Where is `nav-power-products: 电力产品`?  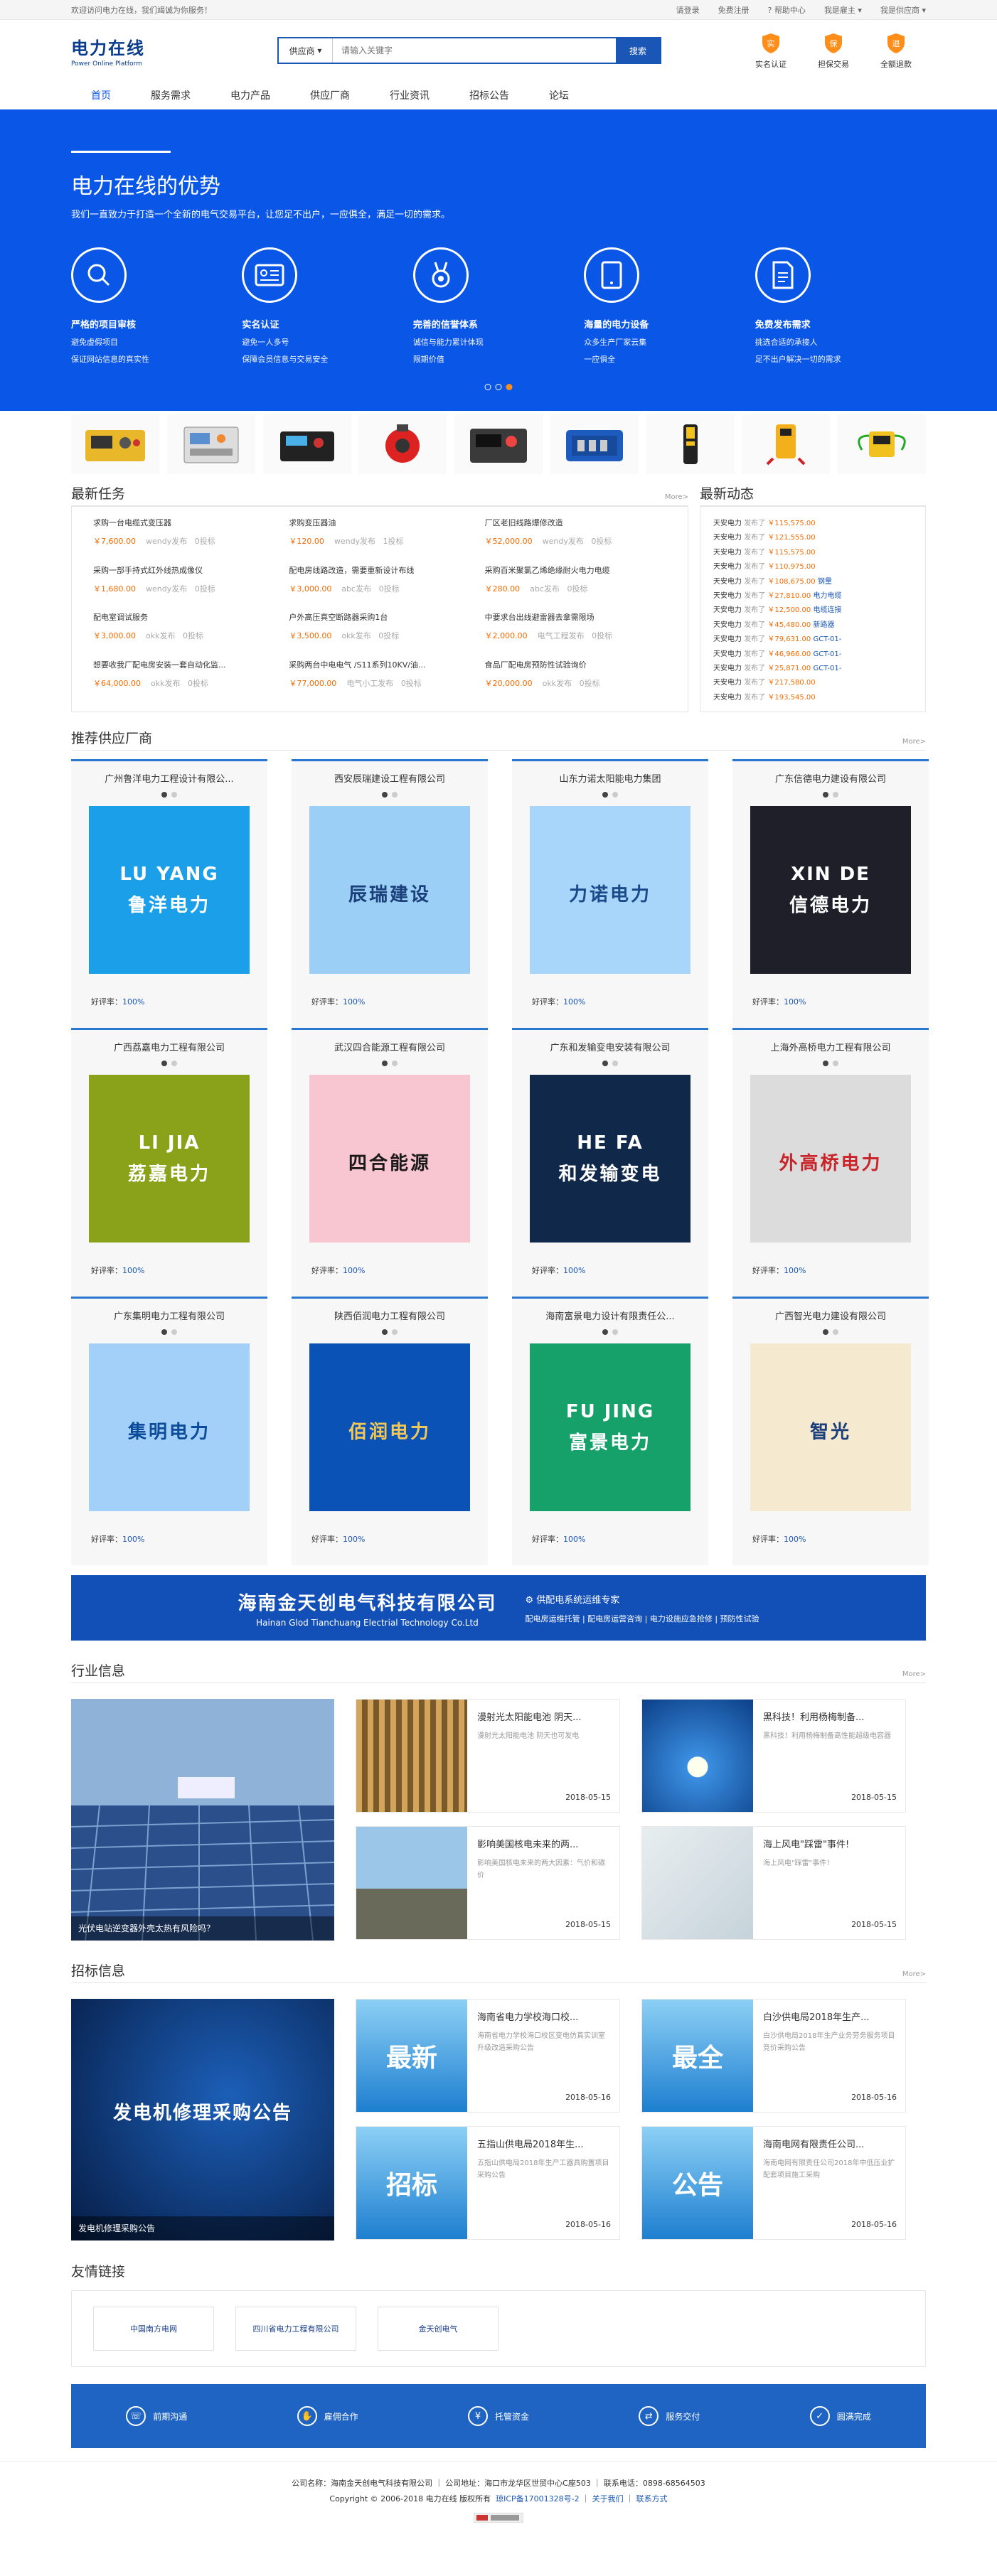
nav-power-products: 电力产品 is located at coordinates (250, 95).